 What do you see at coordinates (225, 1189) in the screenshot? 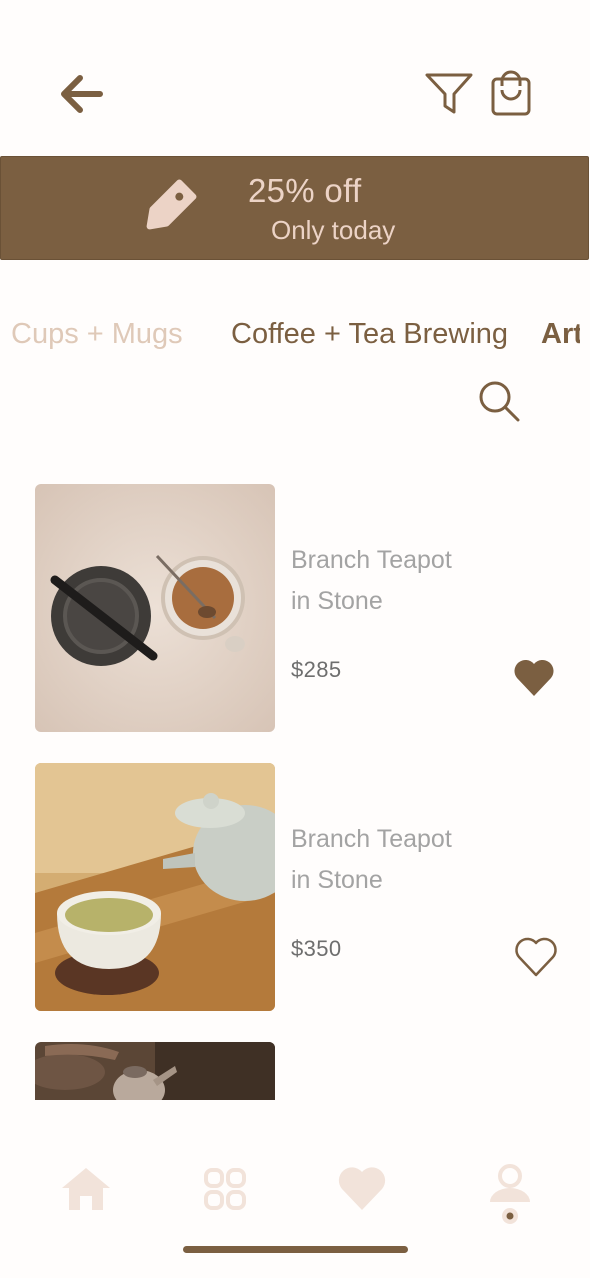
I see `grid-icon` at bounding box center [225, 1189].